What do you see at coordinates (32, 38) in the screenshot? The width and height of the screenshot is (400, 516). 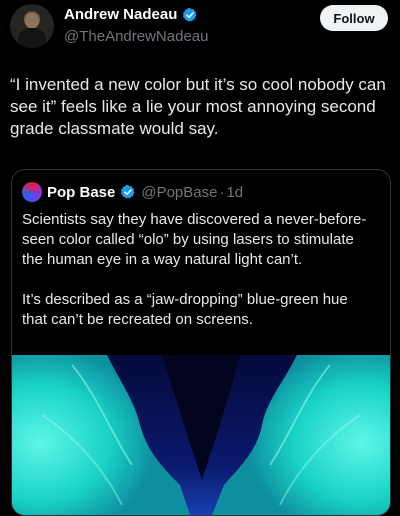 I see `avatar-body` at bounding box center [32, 38].